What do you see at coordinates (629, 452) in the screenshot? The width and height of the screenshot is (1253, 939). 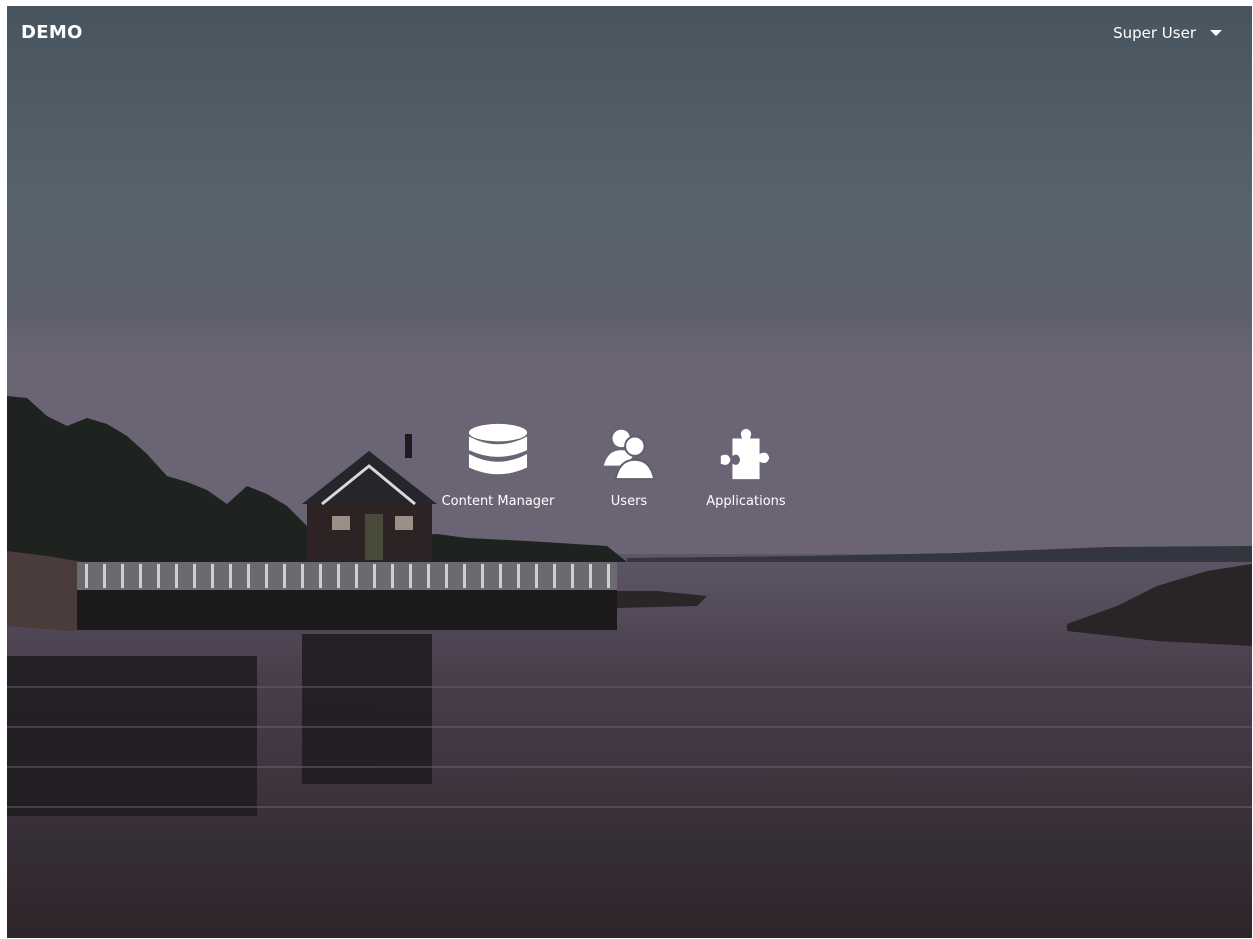 I see `users-icon` at bounding box center [629, 452].